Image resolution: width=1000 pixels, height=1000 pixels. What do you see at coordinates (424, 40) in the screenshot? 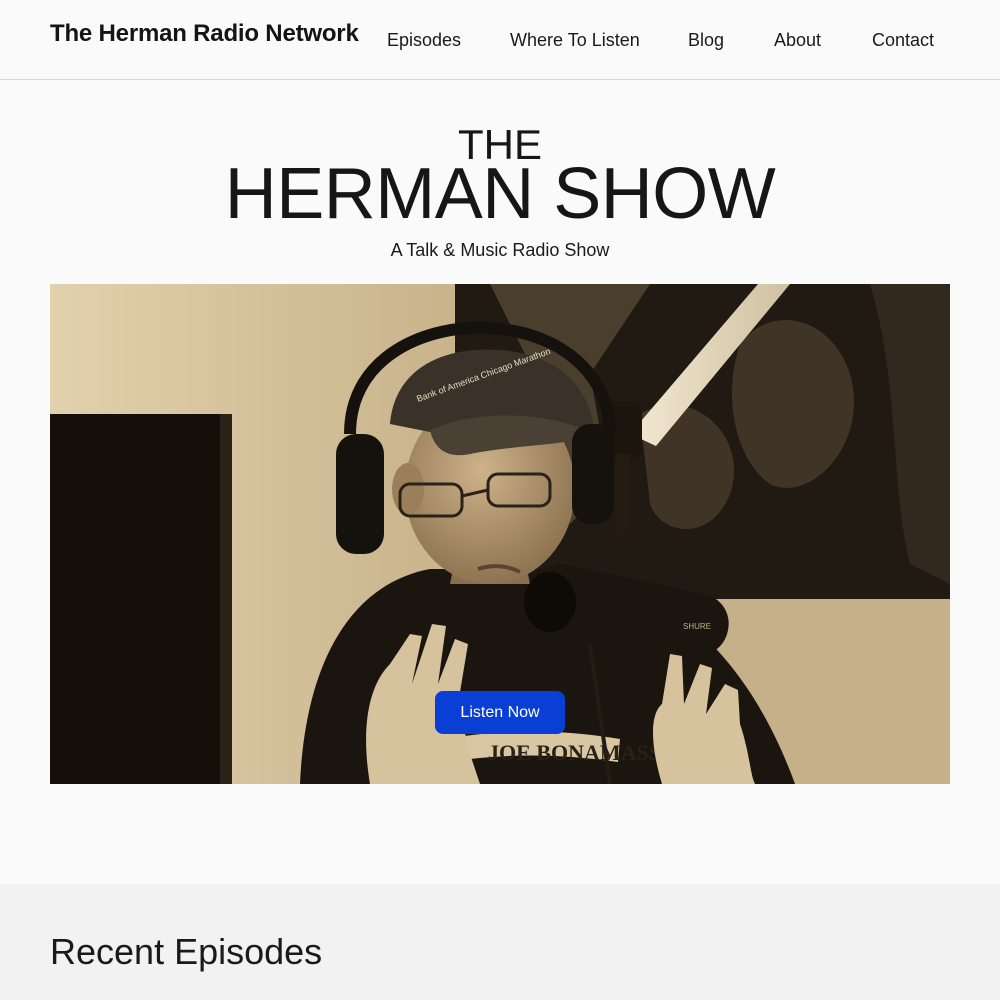
I see `nav-episodes: Episodes` at bounding box center [424, 40].